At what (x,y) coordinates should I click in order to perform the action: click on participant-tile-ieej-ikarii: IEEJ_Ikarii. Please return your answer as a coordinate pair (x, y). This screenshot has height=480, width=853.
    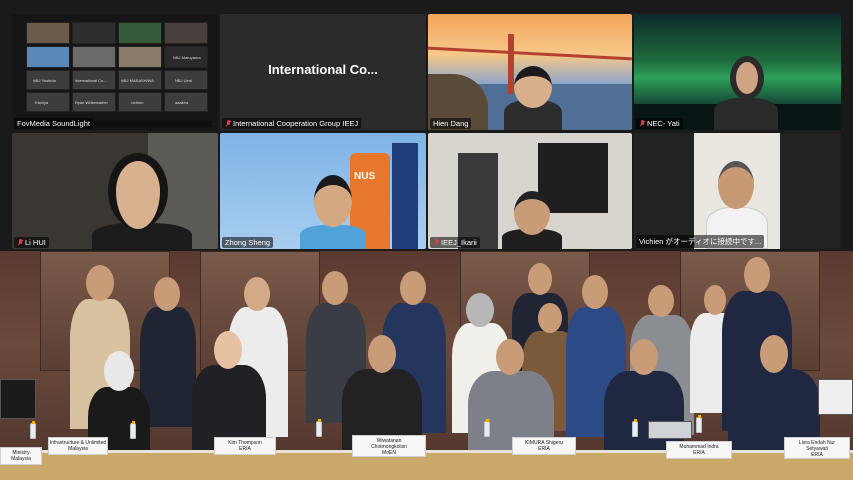
    Looking at the image, I should click on (530, 191).